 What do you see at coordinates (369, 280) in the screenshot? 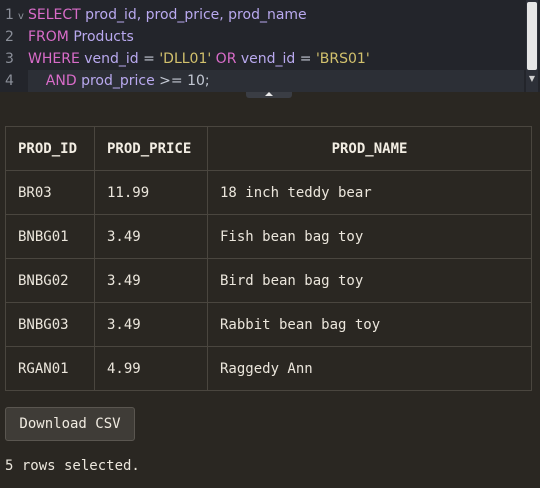
I see `cell-prod-name: Bird bean bag toy` at bounding box center [369, 280].